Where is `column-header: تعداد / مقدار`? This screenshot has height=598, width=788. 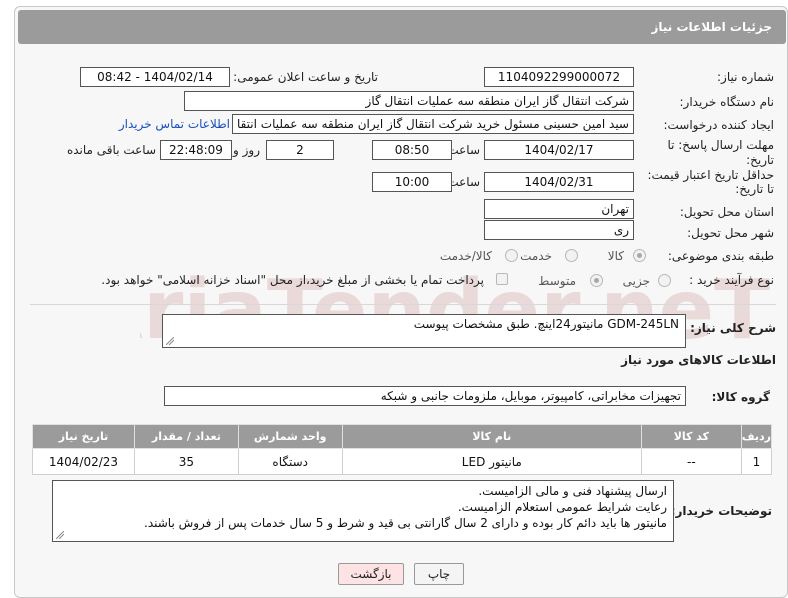 column-header: تعداد / مقدار is located at coordinates (186, 436).